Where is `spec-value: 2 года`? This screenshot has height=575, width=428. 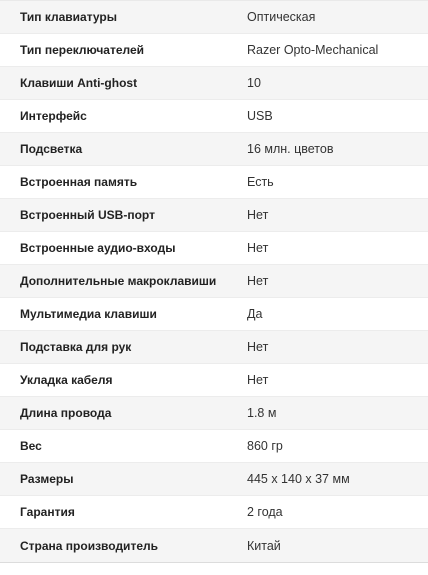
spec-value: 2 года is located at coordinates (265, 512).